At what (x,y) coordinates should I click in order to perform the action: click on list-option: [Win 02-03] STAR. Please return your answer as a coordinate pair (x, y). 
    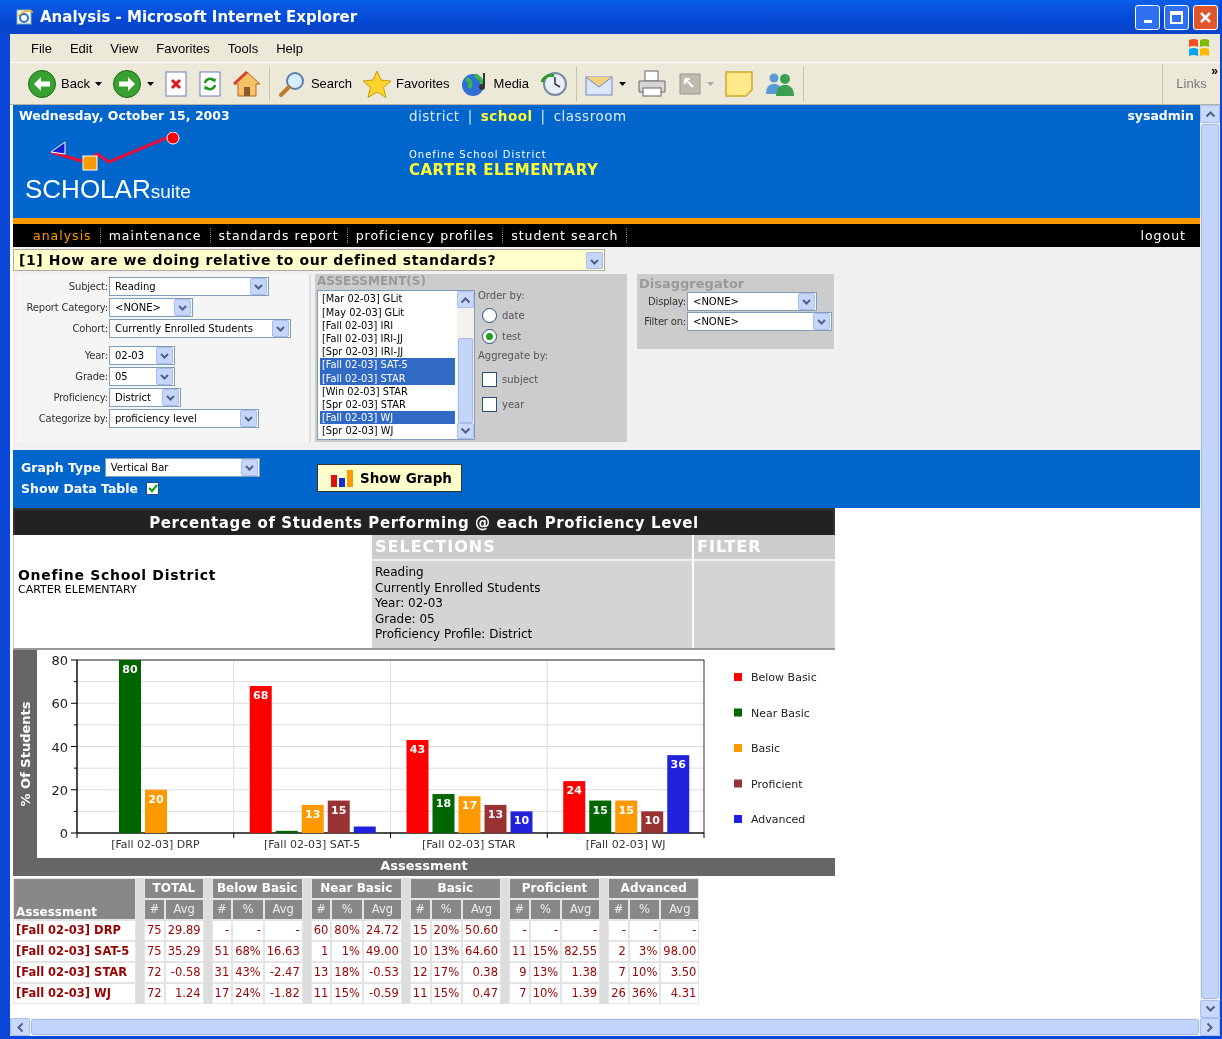
    Looking at the image, I should click on (387, 391).